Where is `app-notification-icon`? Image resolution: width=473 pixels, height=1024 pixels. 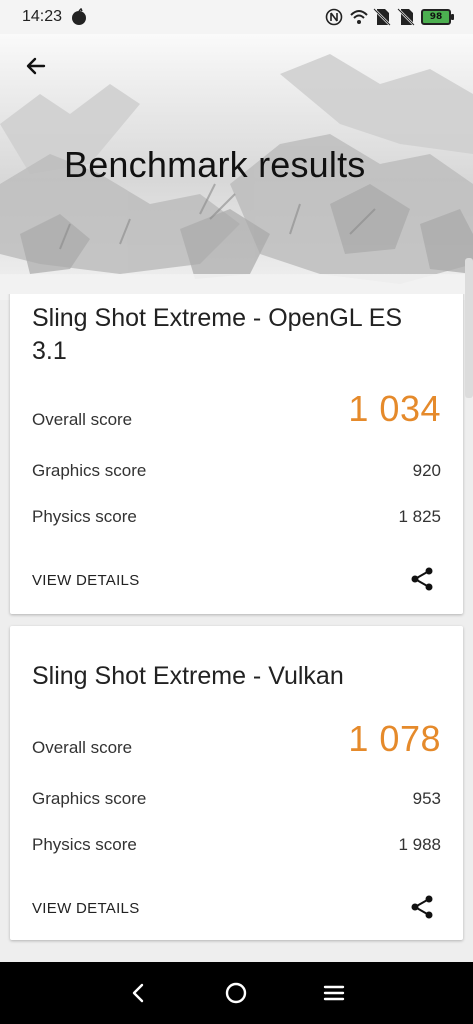 app-notification-icon is located at coordinates (79, 16).